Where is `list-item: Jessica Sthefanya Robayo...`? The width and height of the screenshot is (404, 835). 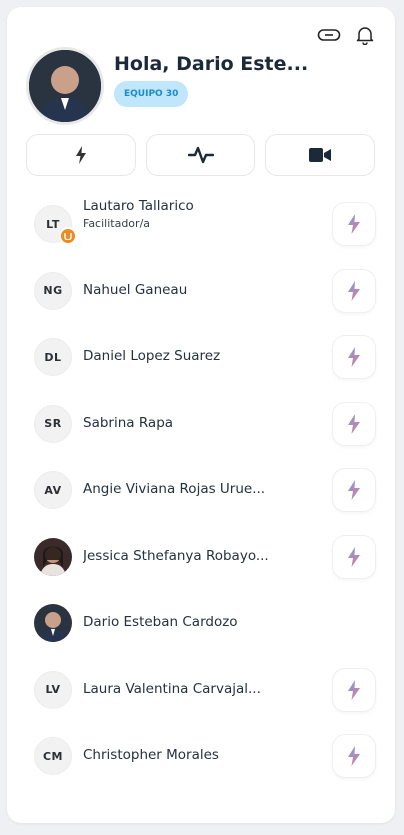 list-item: Jessica Sthefanya Robayo... is located at coordinates (201, 558).